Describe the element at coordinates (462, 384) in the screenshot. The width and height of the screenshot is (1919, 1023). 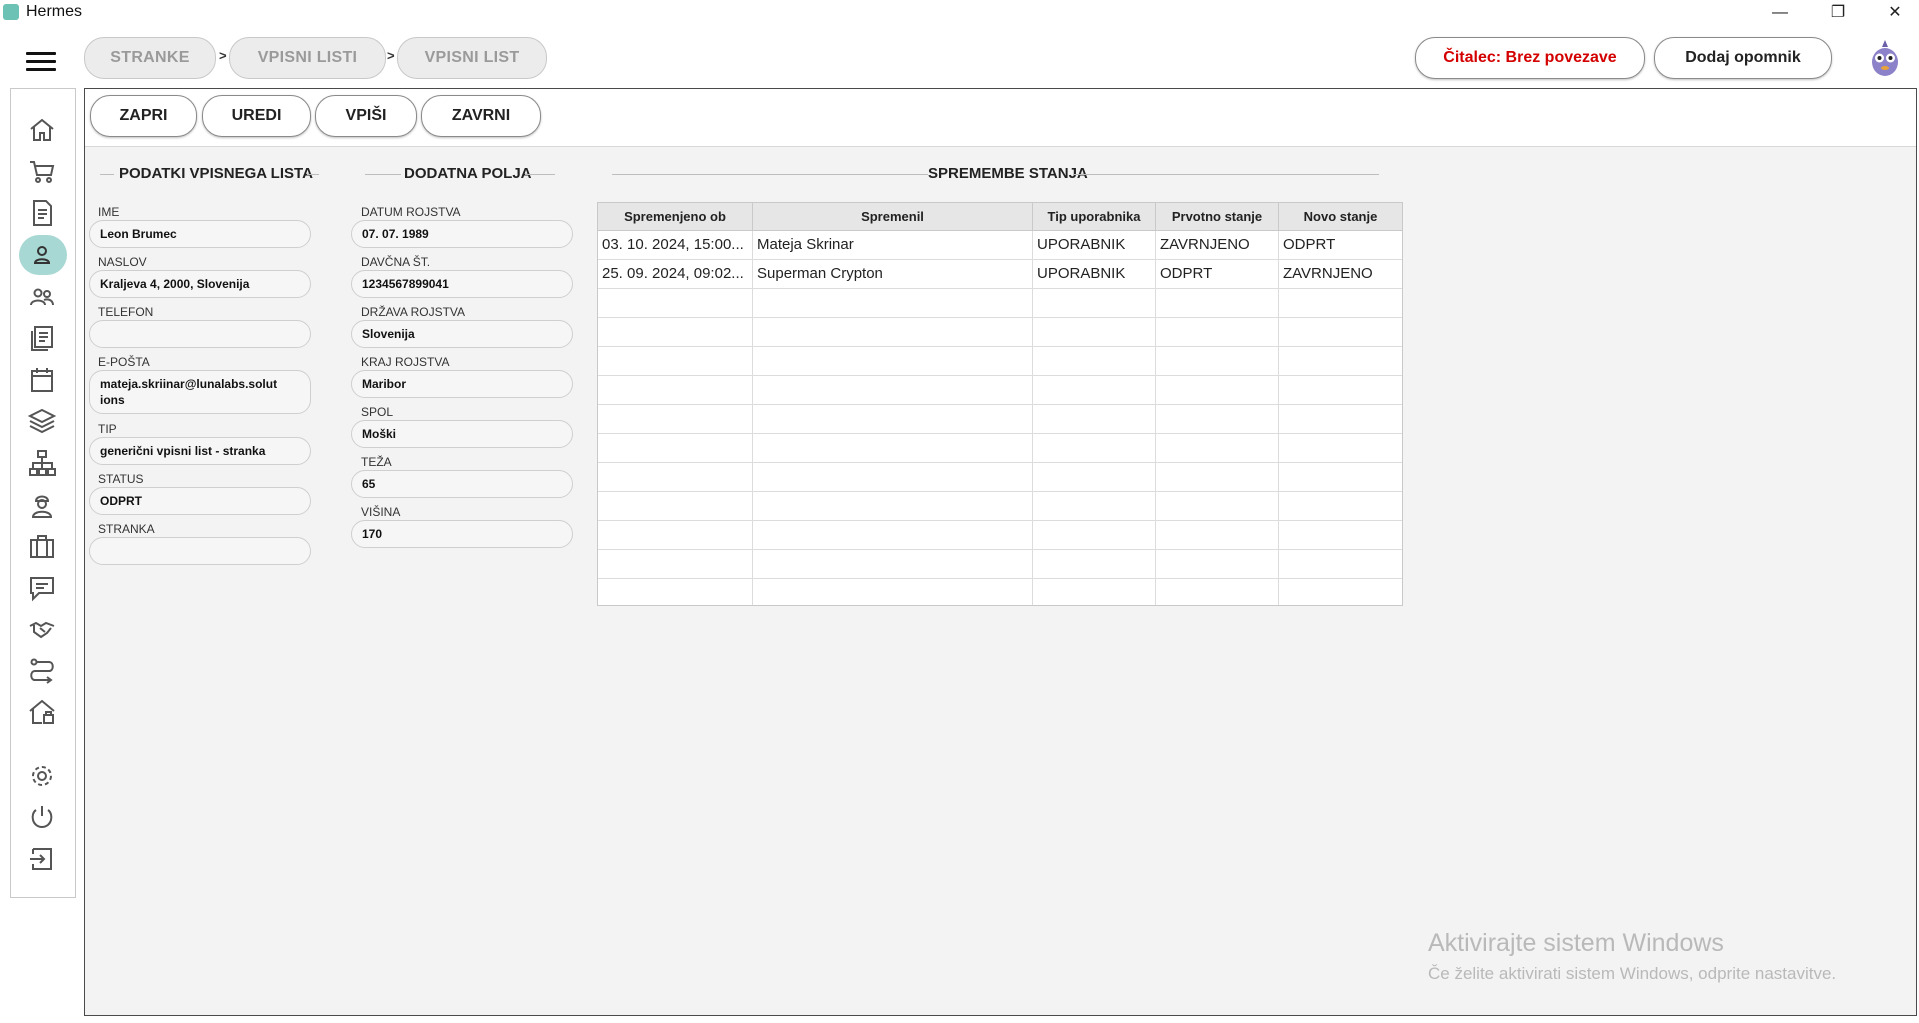
I see `field-kraj-rojstva: Maribor` at that location.